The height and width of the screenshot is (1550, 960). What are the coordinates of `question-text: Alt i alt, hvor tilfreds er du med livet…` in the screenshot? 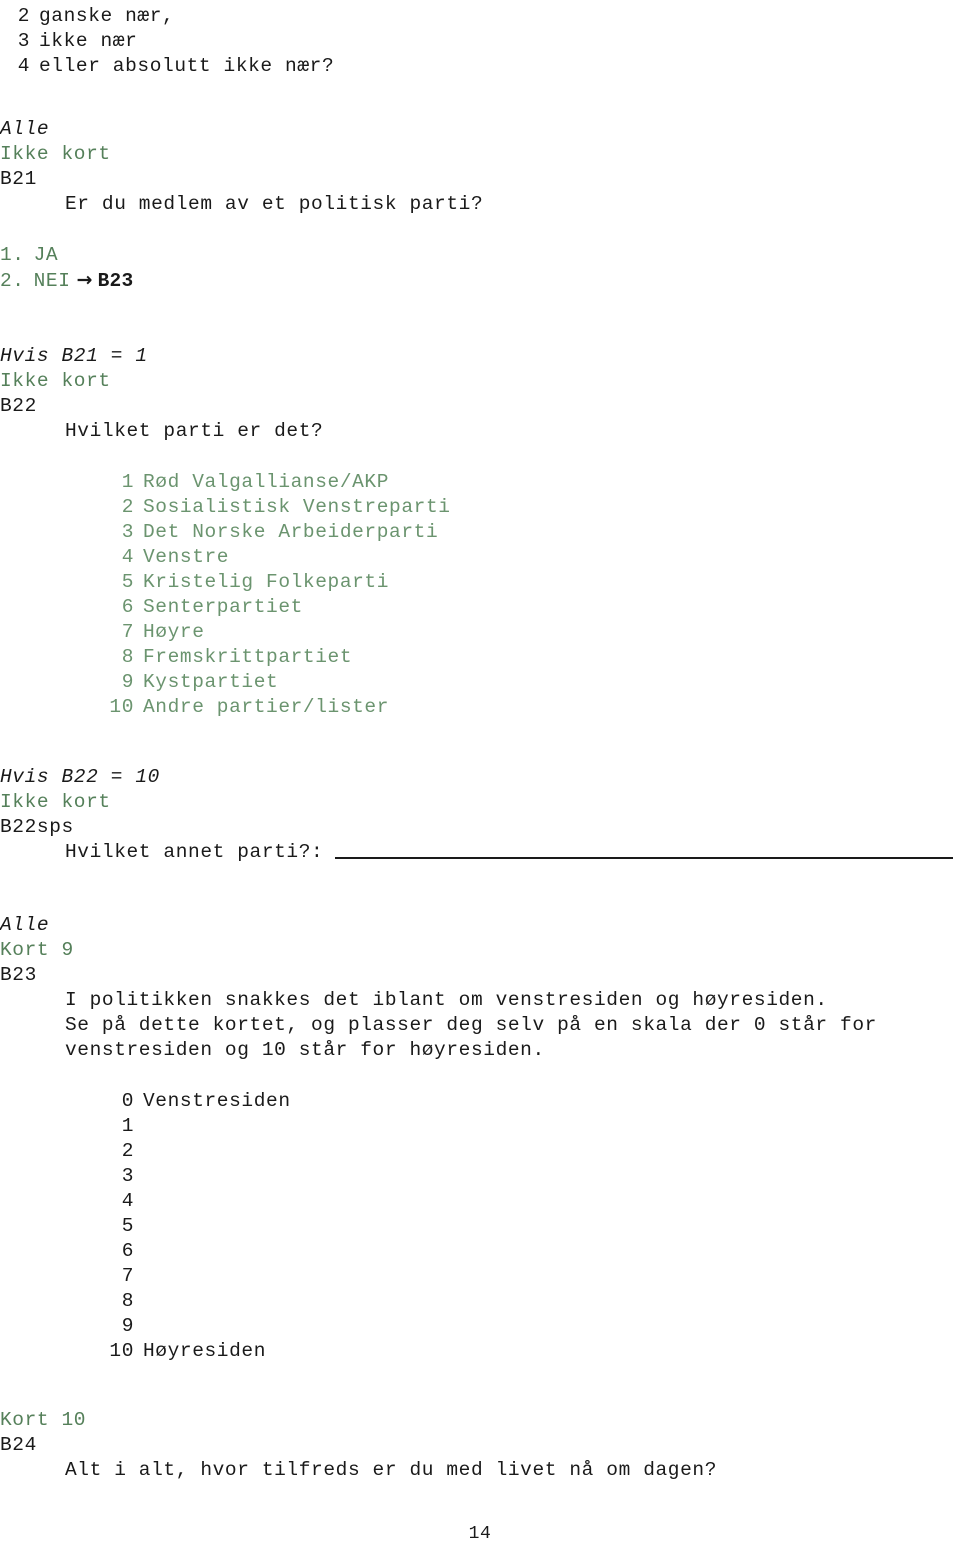 It's located at (391, 1470).